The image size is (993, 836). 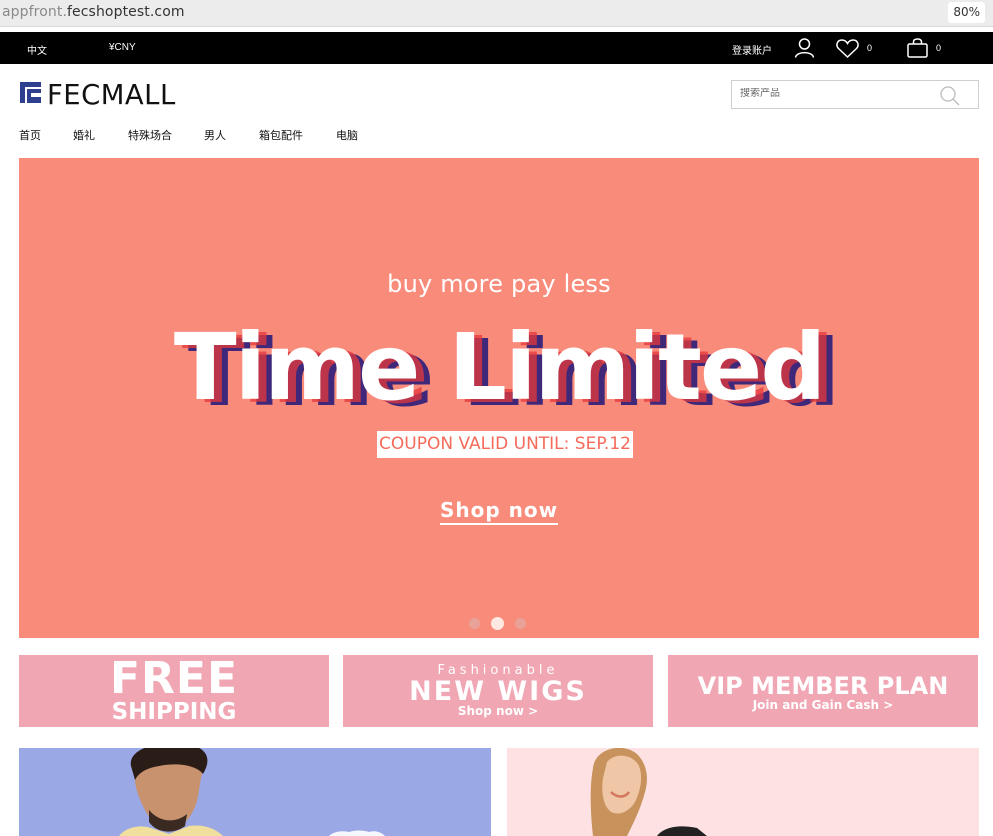 I want to click on user-icon, so click(x=804, y=49).